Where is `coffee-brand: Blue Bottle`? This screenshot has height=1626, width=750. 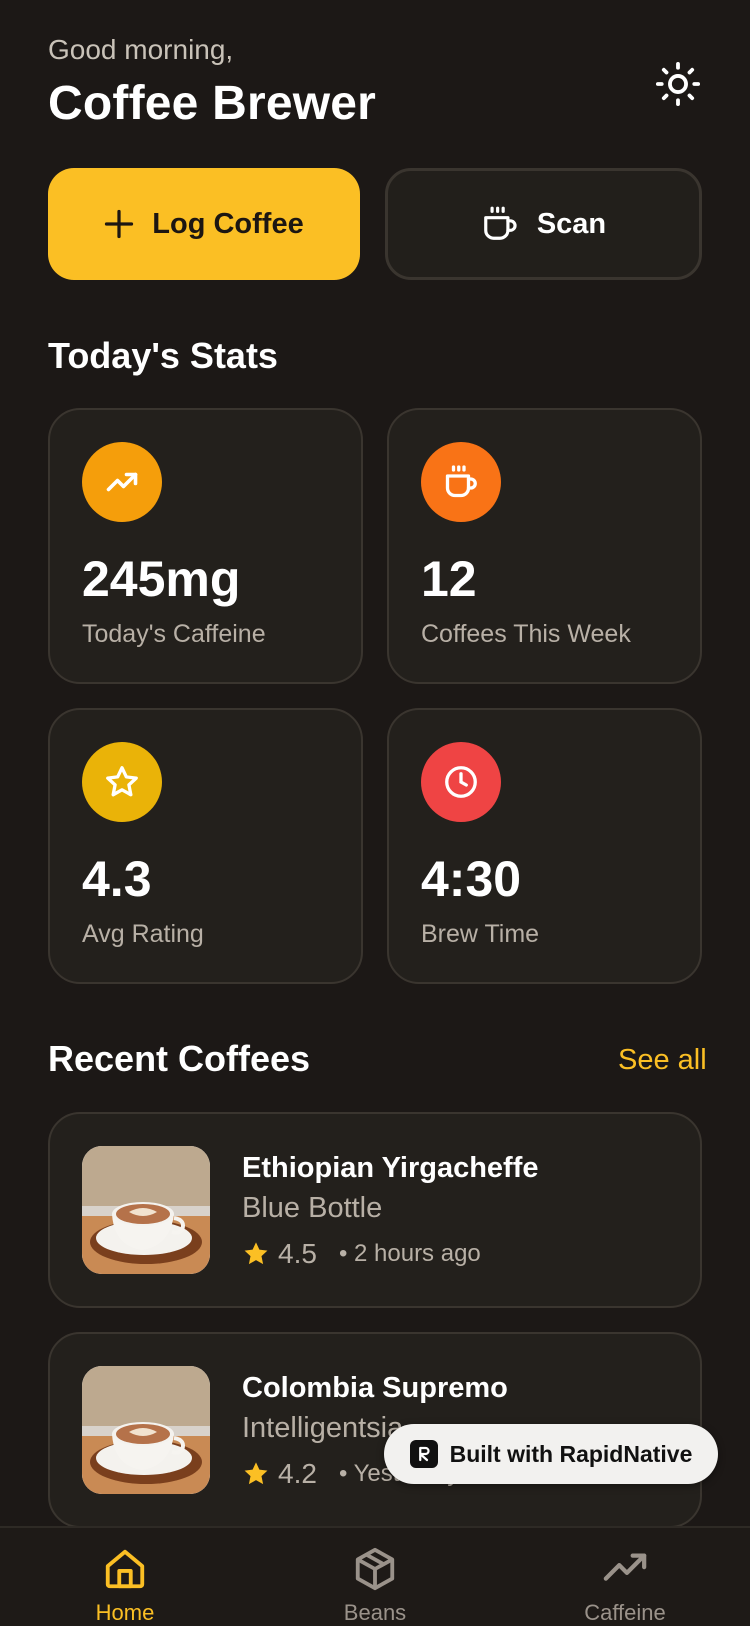
coffee-brand: Blue Bottle is located at coordinates (312, 1208).